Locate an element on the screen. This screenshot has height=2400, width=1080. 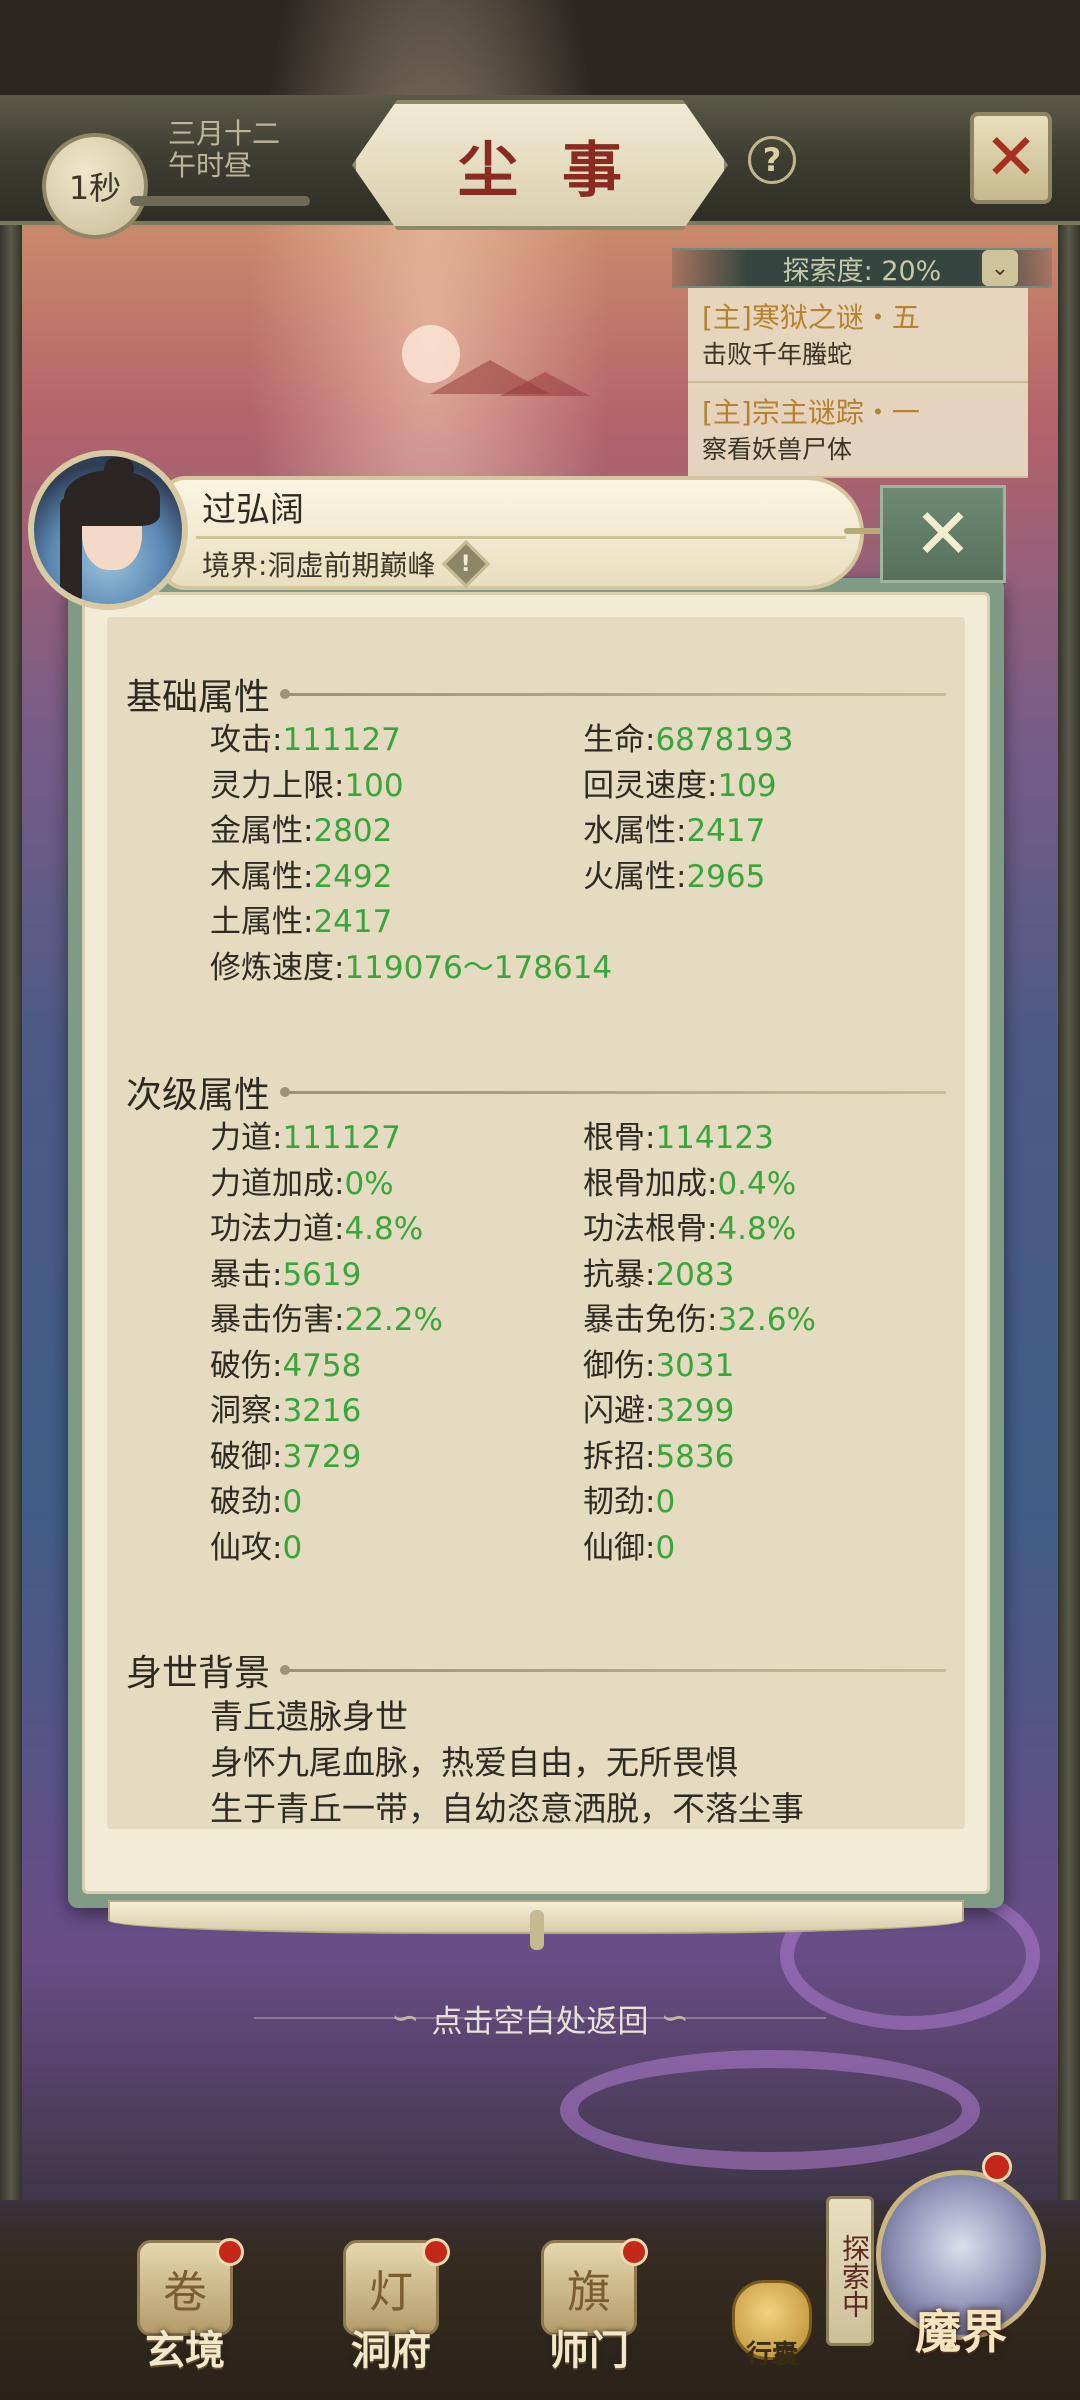
section-header: 次级属性 is located at coordinates (536, 1092).